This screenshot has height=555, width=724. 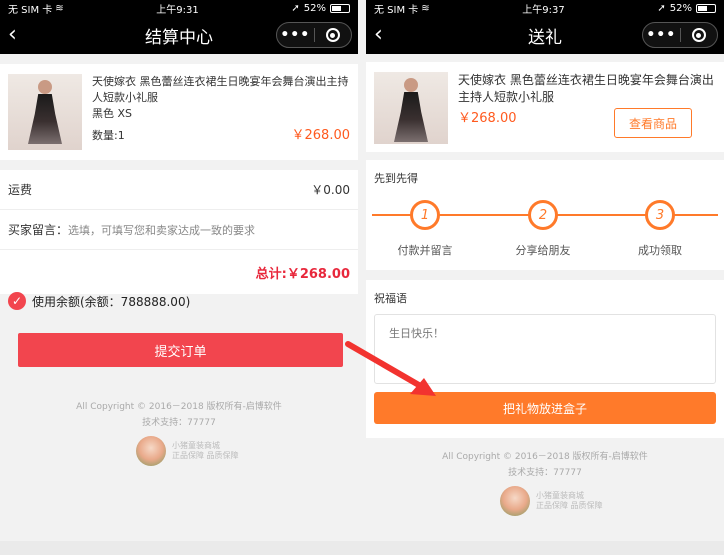 I want to click on shipping-label: 运费, so click(x=20, y=190).